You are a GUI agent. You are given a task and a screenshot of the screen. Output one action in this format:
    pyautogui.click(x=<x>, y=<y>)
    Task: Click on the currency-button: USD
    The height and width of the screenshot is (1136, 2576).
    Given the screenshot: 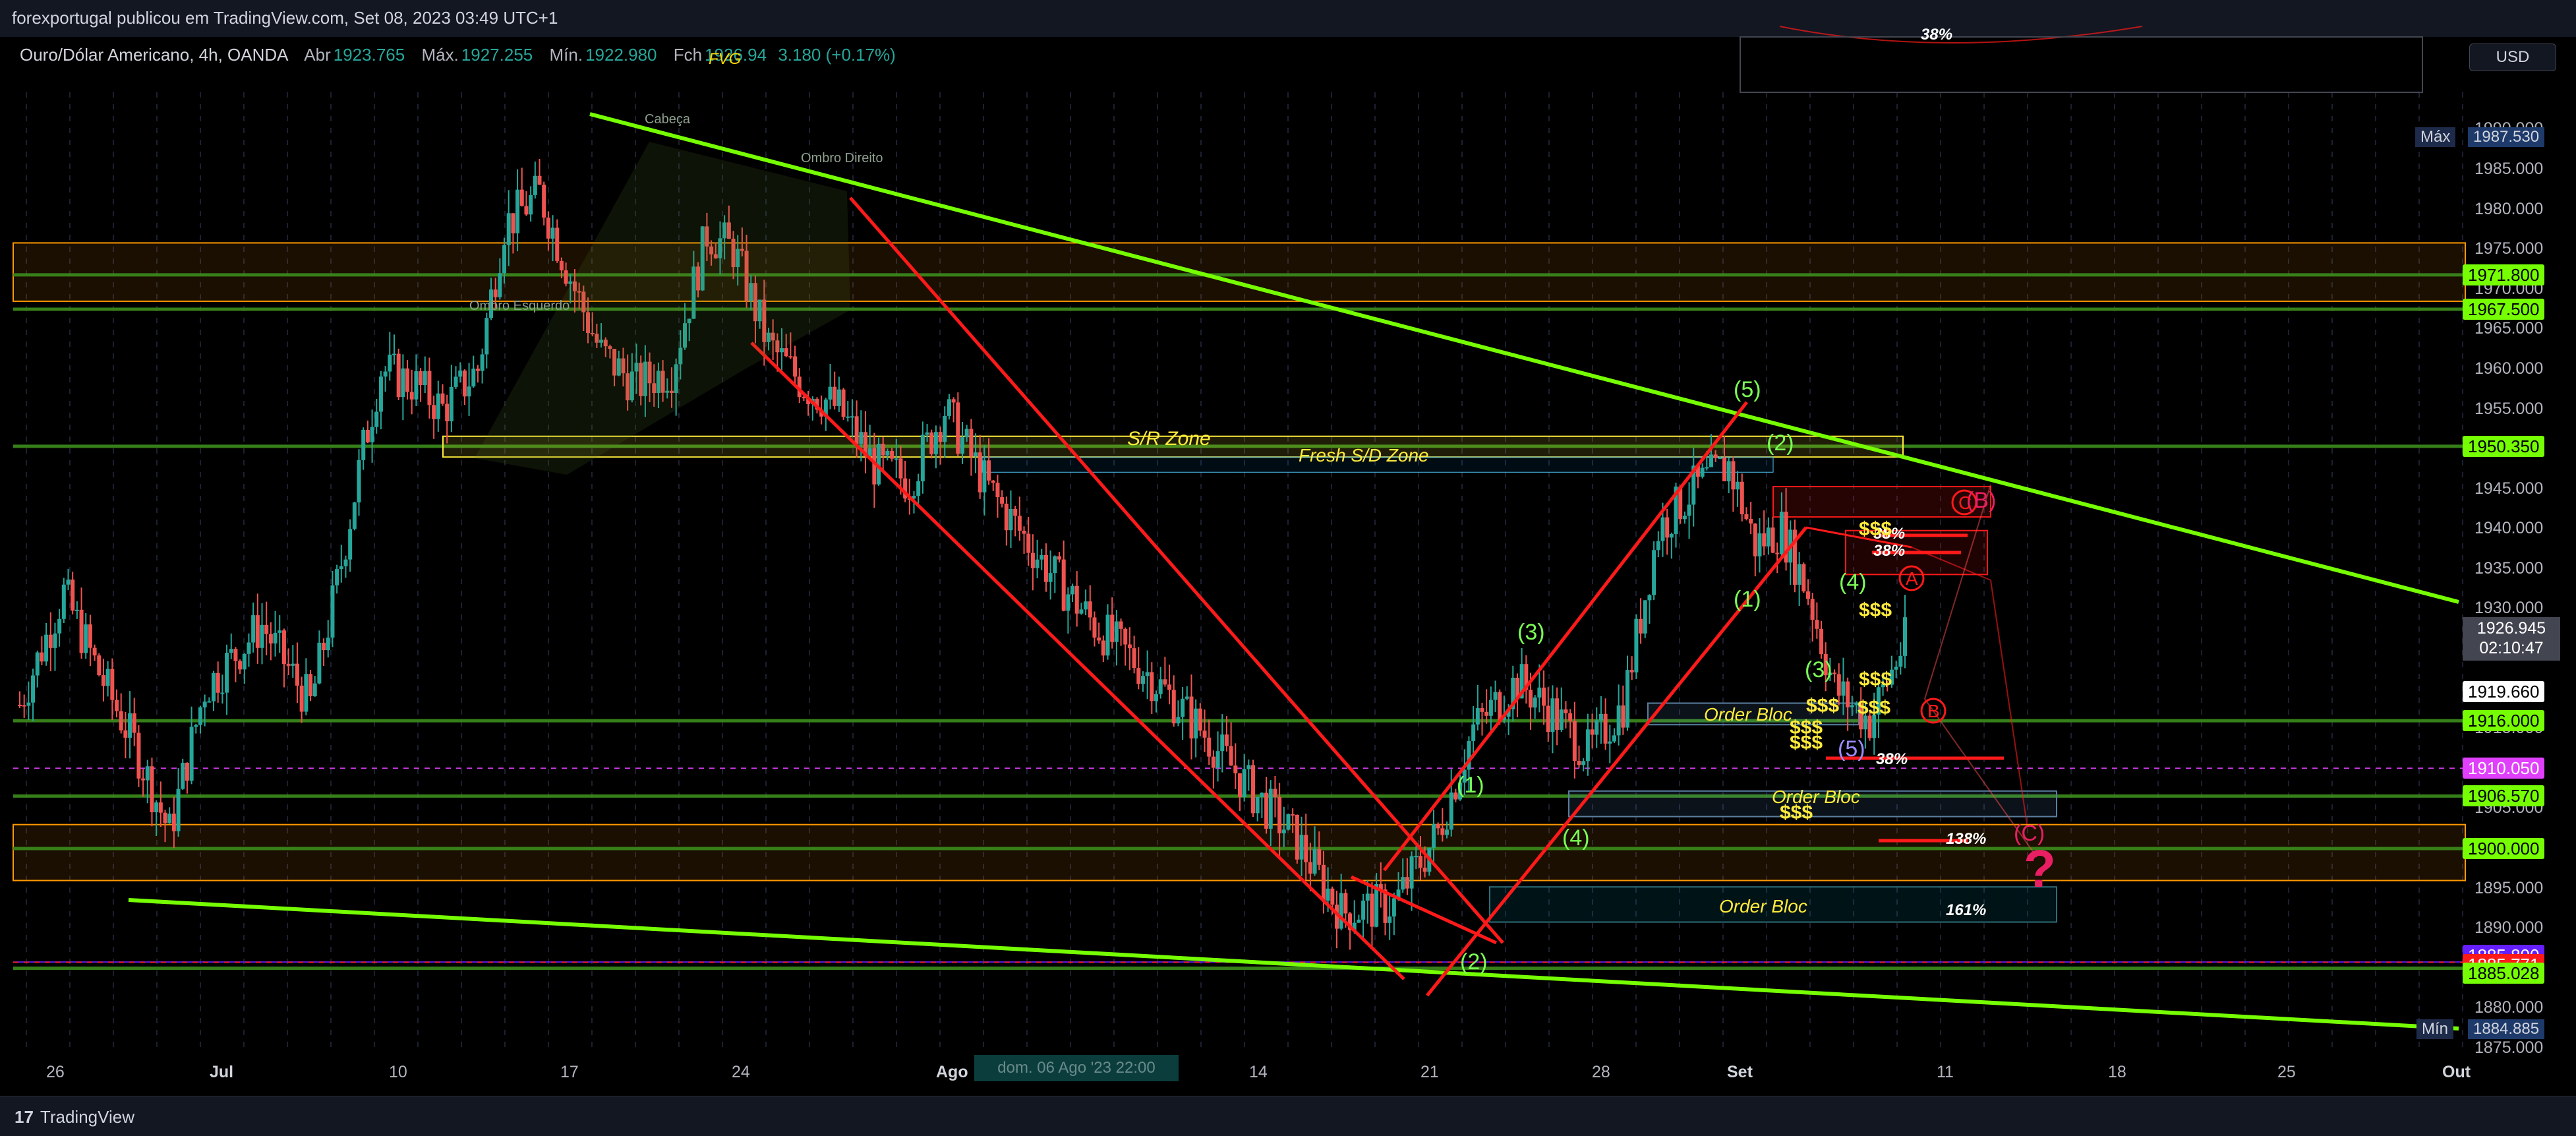 What is the action you would take?
    pyautogui.click(x=2512, y=57)
    